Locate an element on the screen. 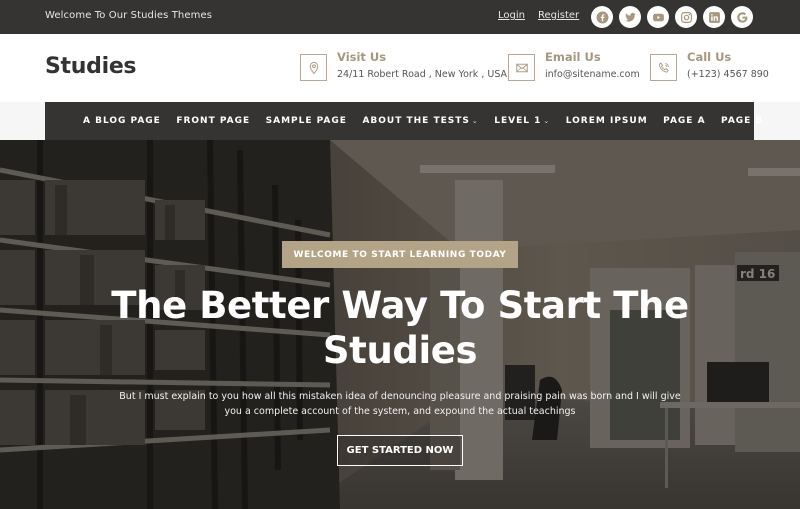  nav-item-front-page: FRONT PAGE is located at coordinates (213, 121).